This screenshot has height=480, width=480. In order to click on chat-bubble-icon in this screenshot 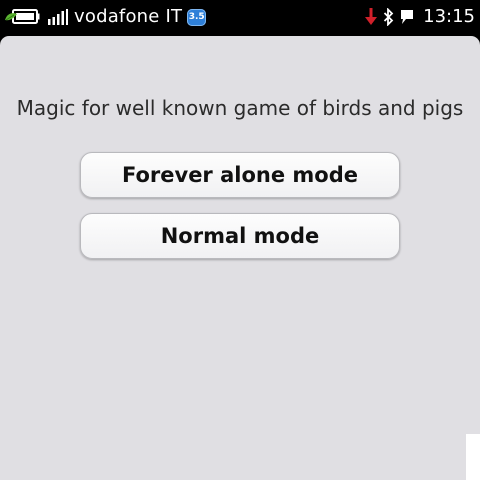, I will do `click(407, 17)`.